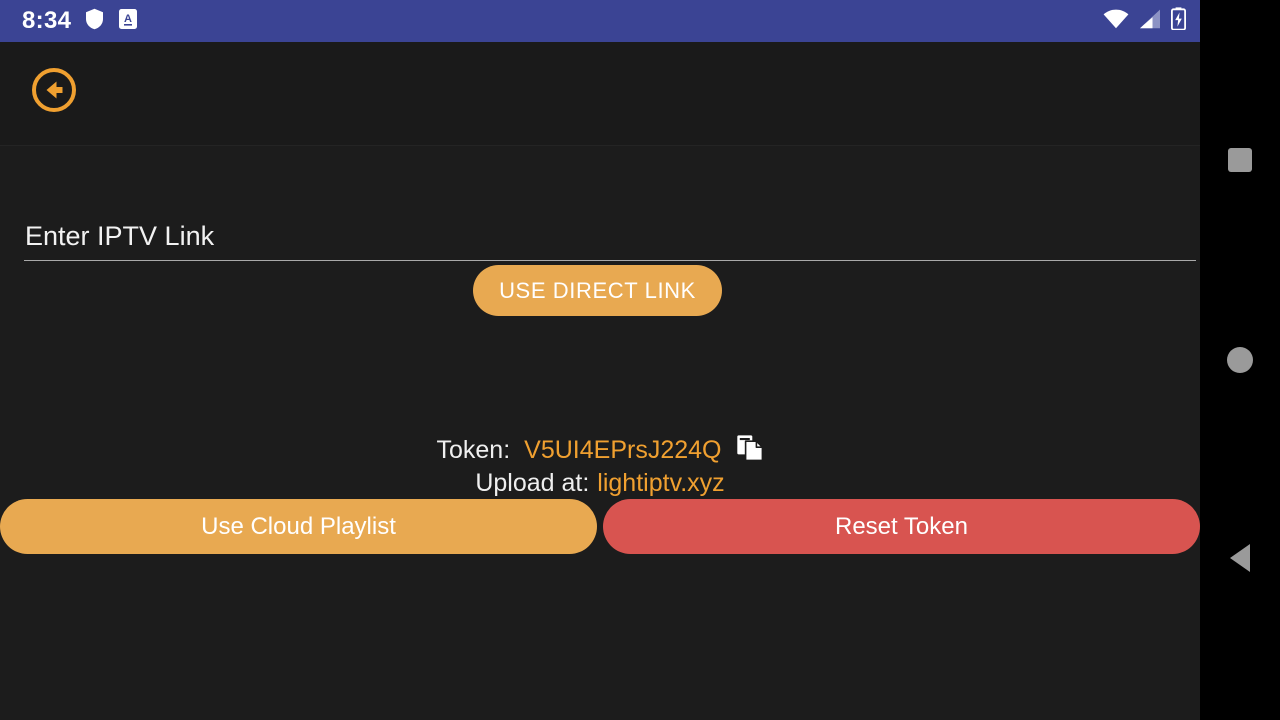 This screenshot has height=720, width=1280. What do you see at coordinates (1150, 21) in the screenshot?
I see `cellular-signal-icon` at bounding box center [1150, 21].